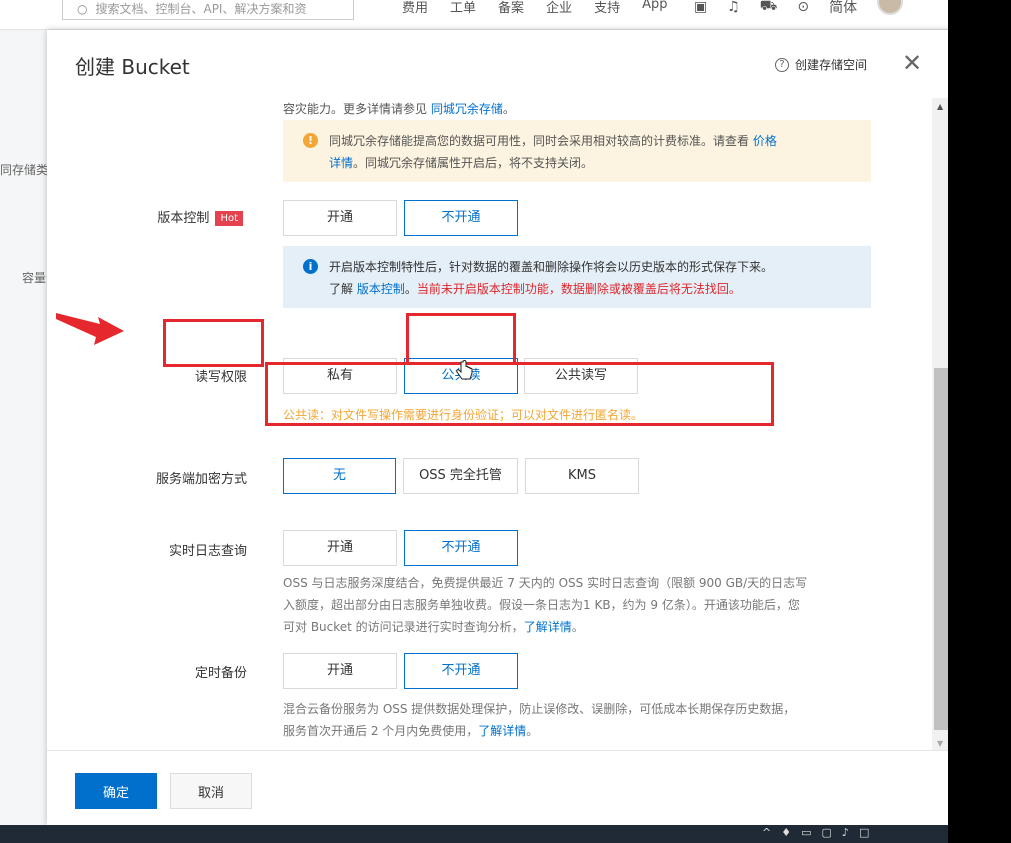 This screenshot has height=843, width=1011. Describe the element at coordinates (229, 218) in the screenshot. I see `hot-badge: Hot` at that location.